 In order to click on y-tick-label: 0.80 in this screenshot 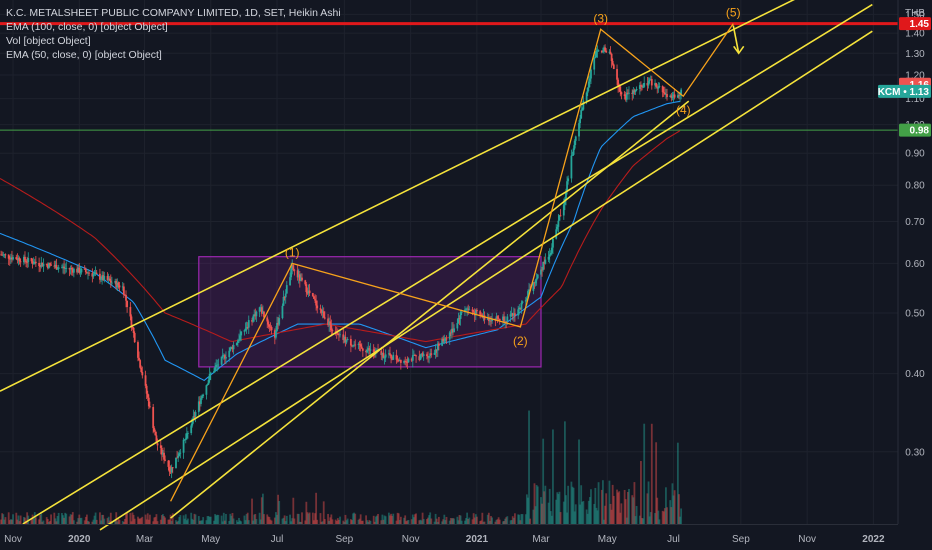, I will do `click(915, 186)`.